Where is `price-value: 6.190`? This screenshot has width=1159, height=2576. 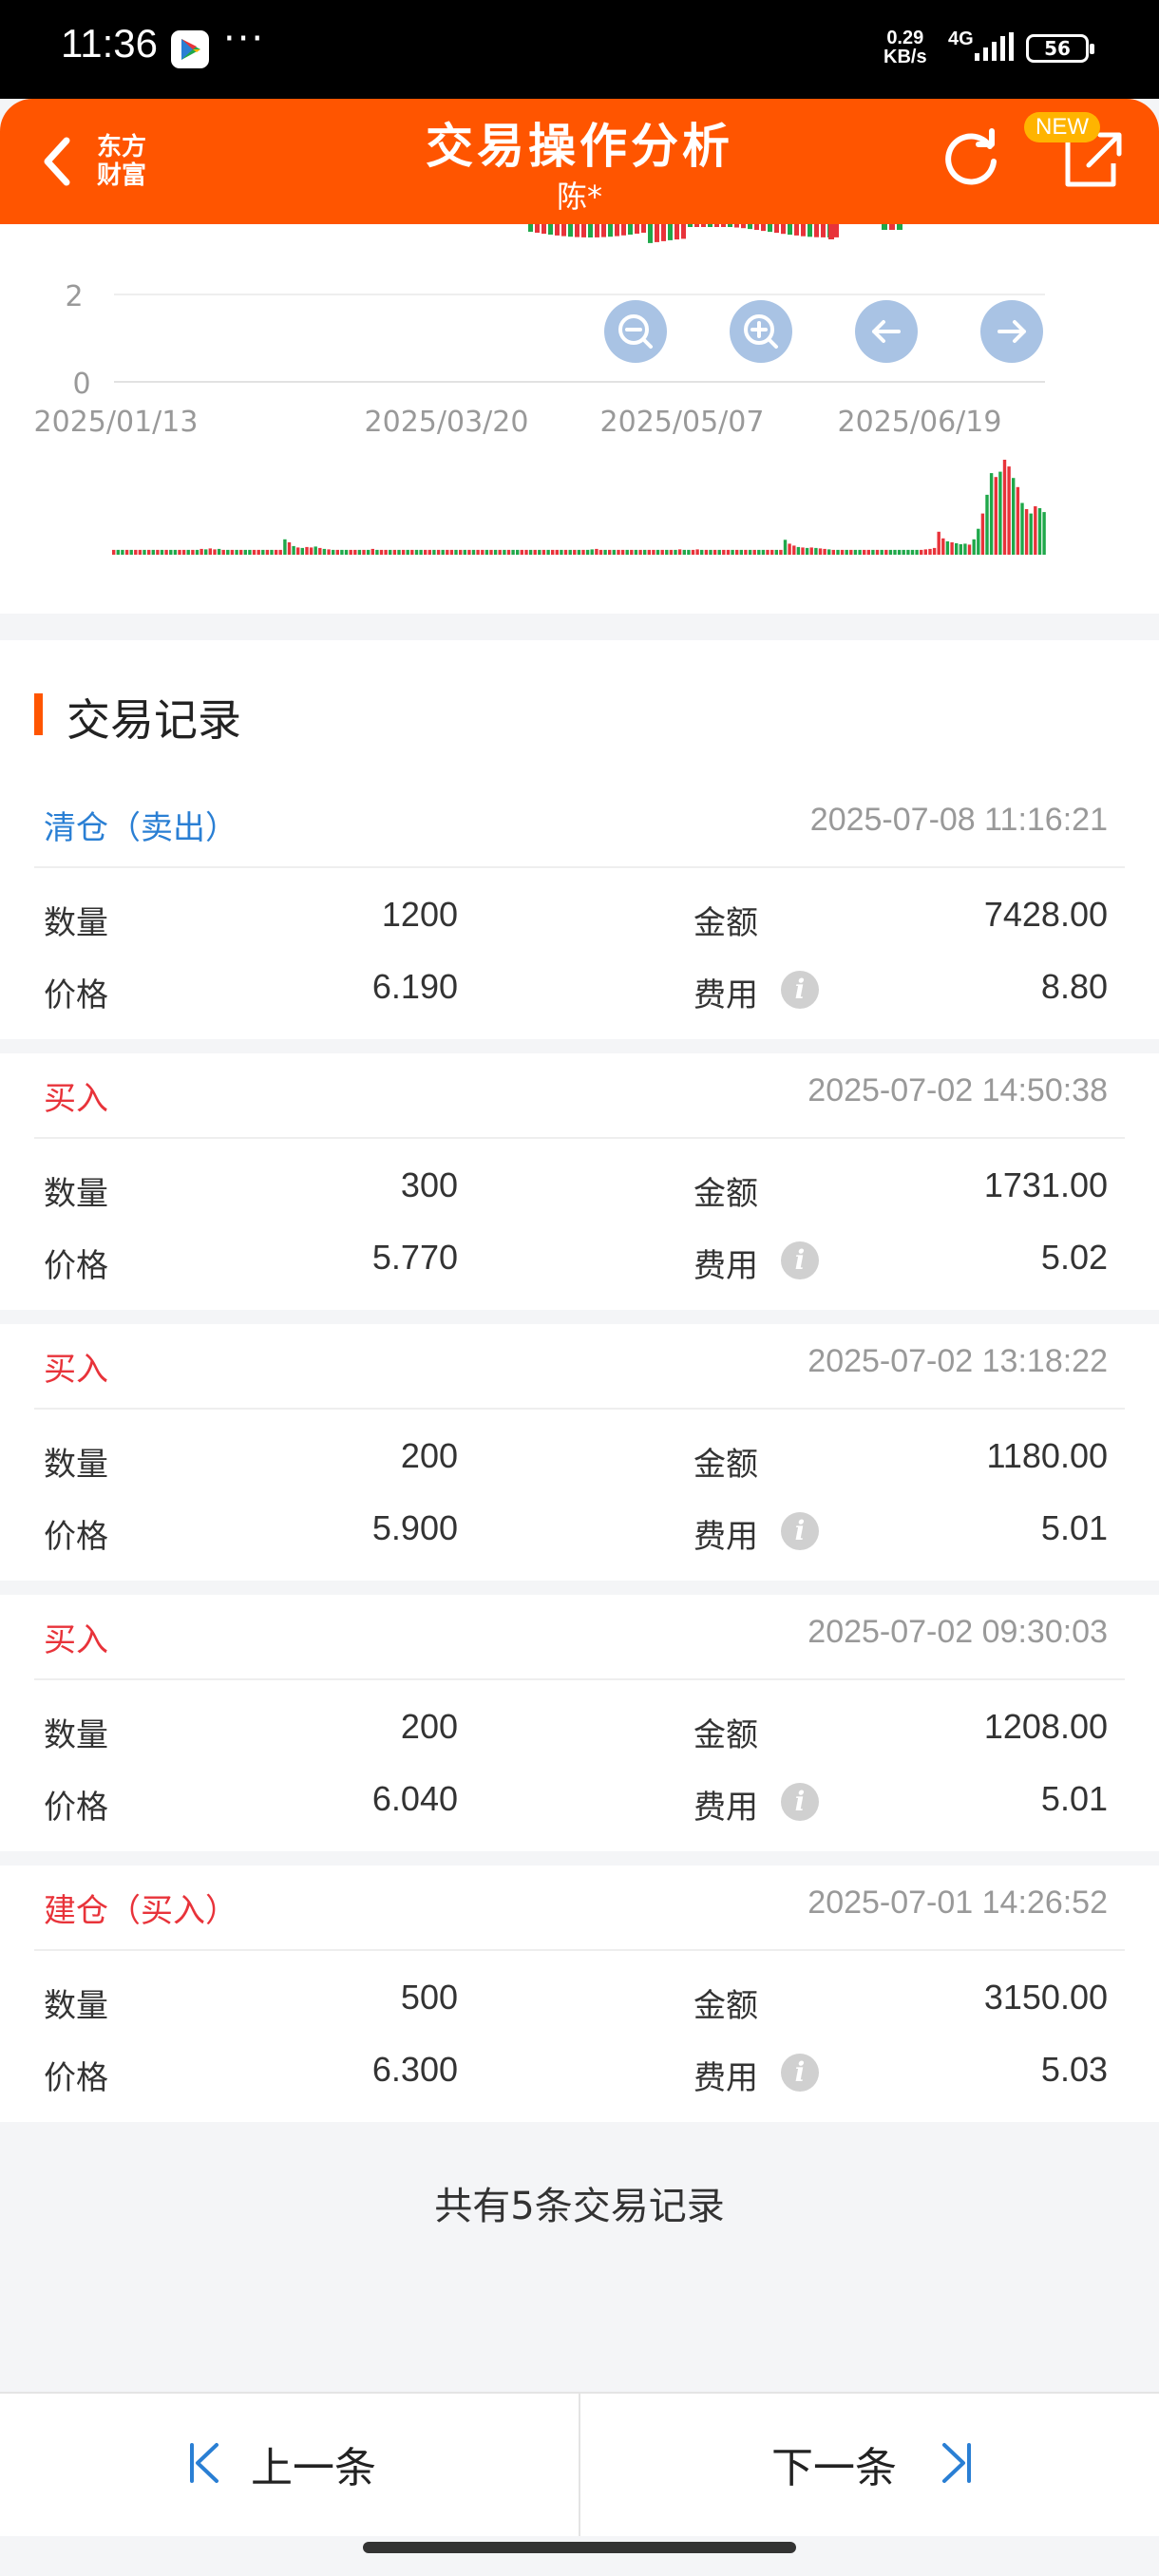
price-value: 6.190 is located at coordinates (414, 986).